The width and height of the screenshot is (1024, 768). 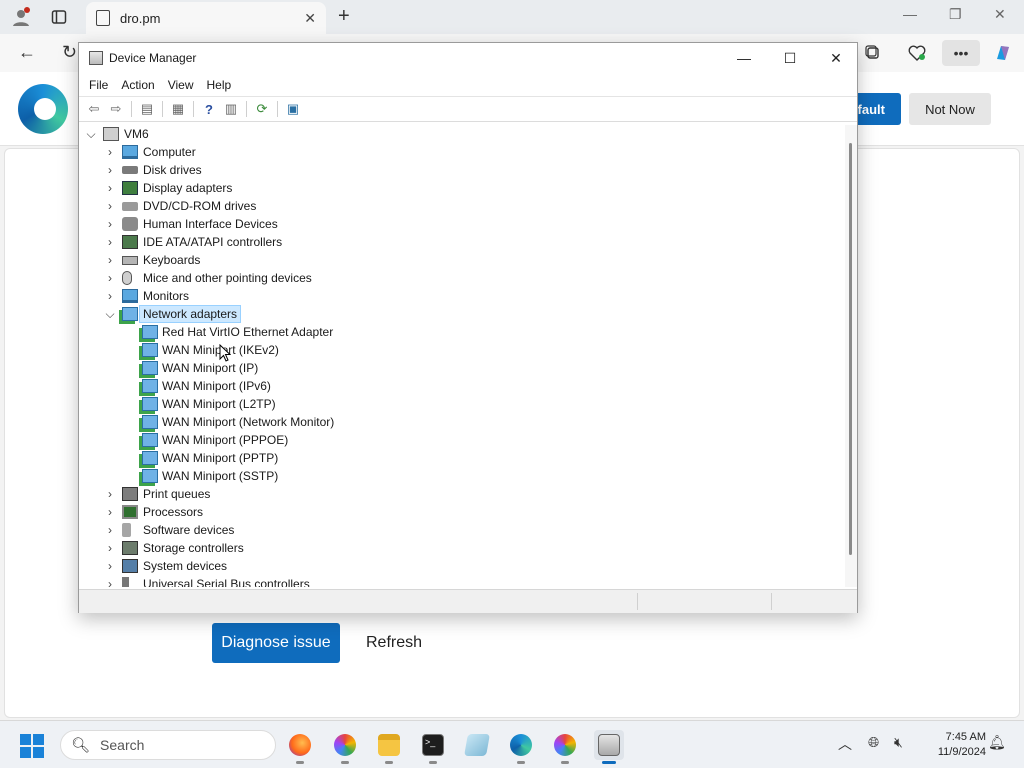 What do you see at coordinates (69, 52) in the screenshot?
I see `reload-icon: ↻` at bounding box center [69, 52].